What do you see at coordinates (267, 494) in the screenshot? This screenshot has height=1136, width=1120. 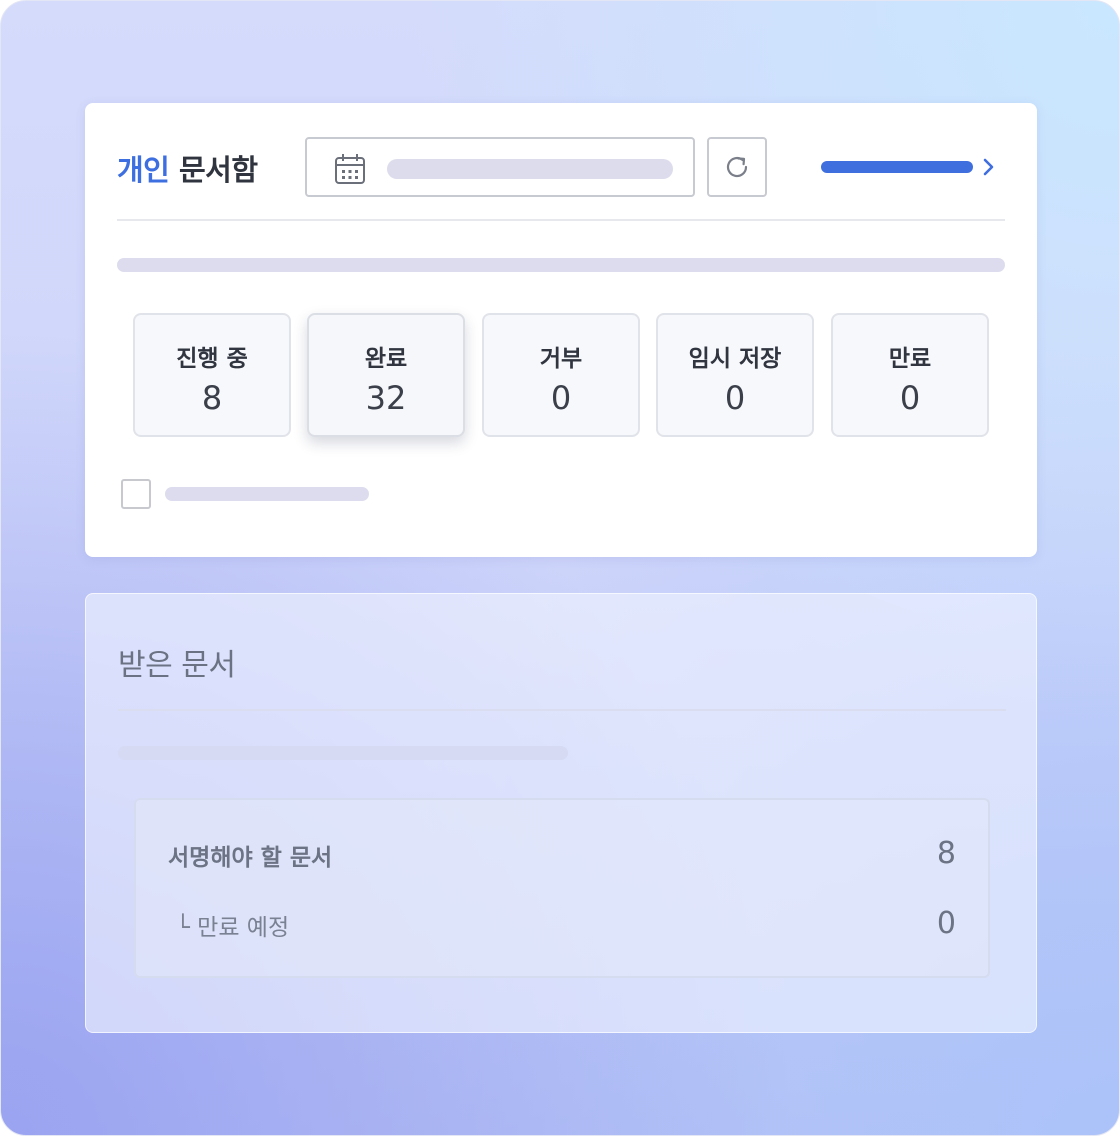 I see `checkbox-label-skeleton` at bounding box center [267, 494].